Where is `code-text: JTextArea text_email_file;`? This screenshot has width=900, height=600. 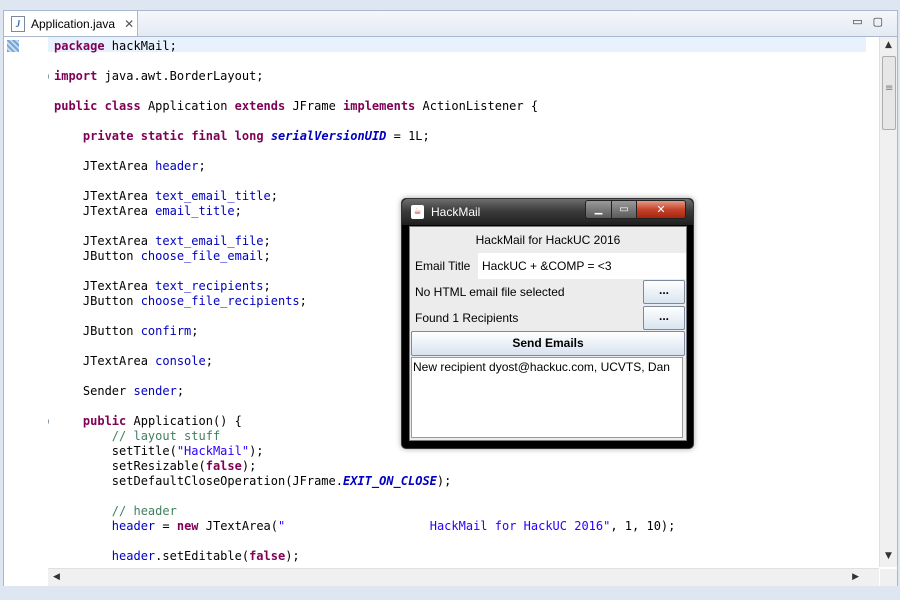 code-text: JTextArea text_email_file; is located at coordinates (162, 241).